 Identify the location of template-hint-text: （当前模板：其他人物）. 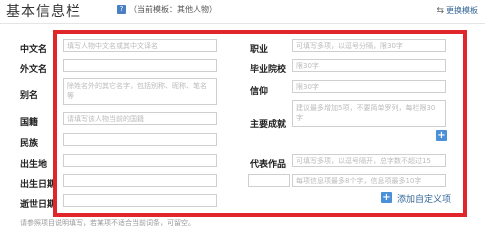
(173, 9).